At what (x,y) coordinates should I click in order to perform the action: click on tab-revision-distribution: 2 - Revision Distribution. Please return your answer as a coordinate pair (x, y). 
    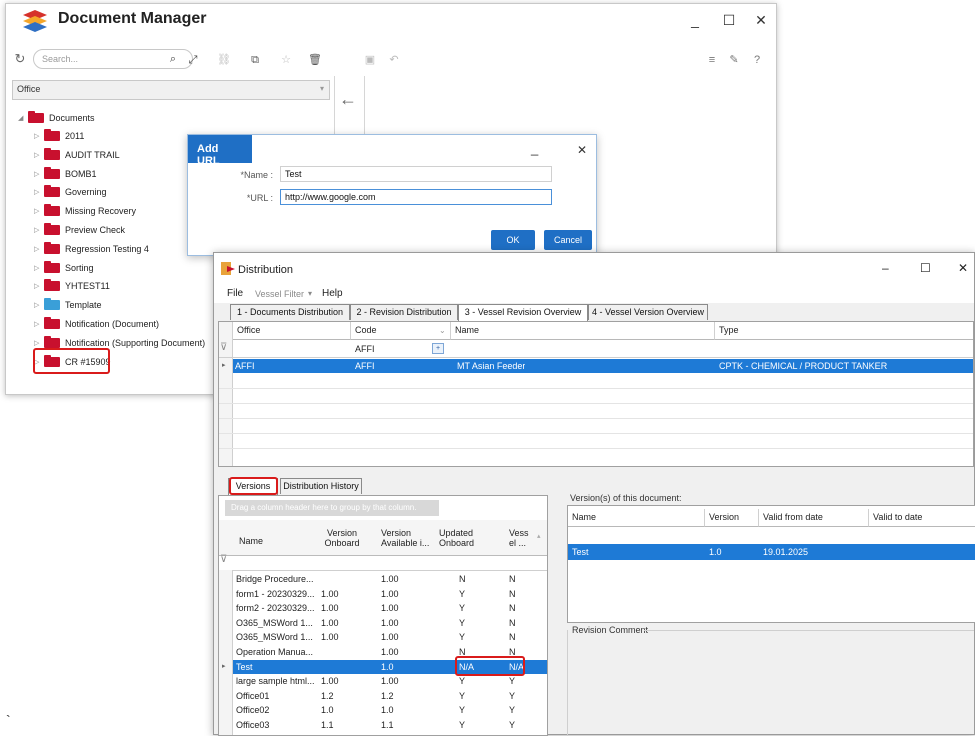
    Looking at the image, I should click on (404, 312).